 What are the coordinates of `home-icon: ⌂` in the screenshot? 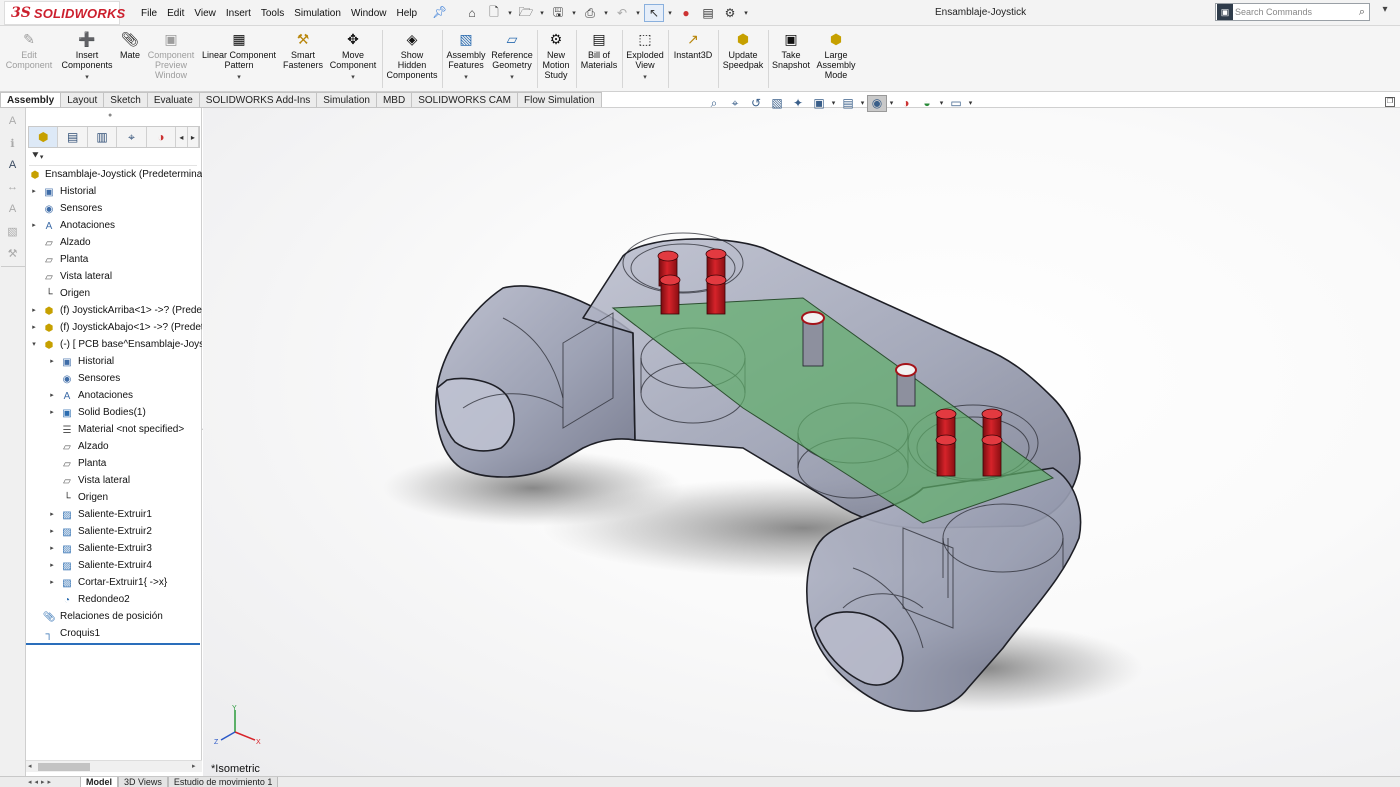 It's located at (472, 13).